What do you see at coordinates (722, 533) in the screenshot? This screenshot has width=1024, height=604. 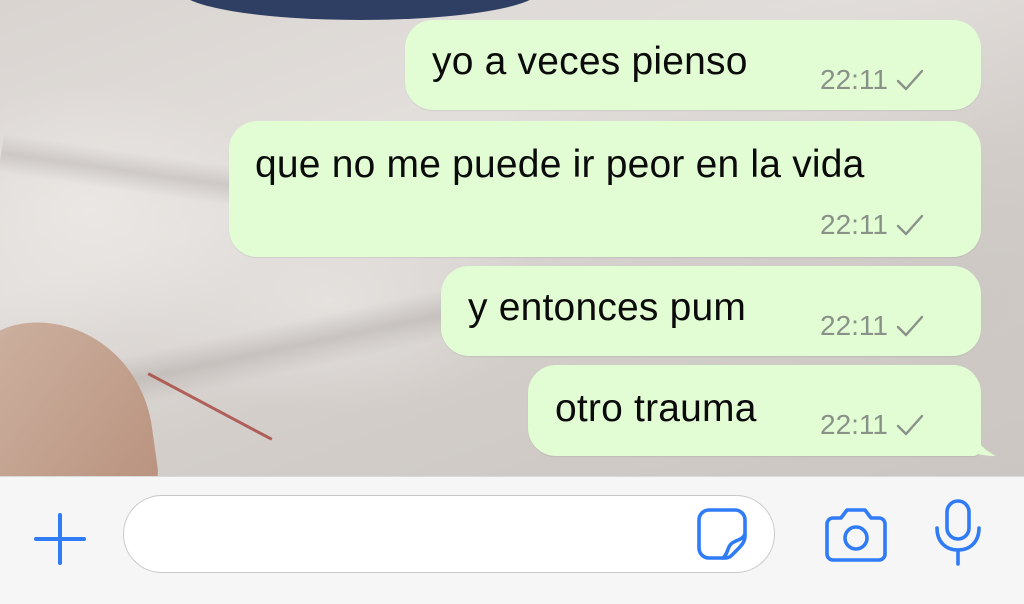 I see `sticker-icon` at bounding box center [722, 533].